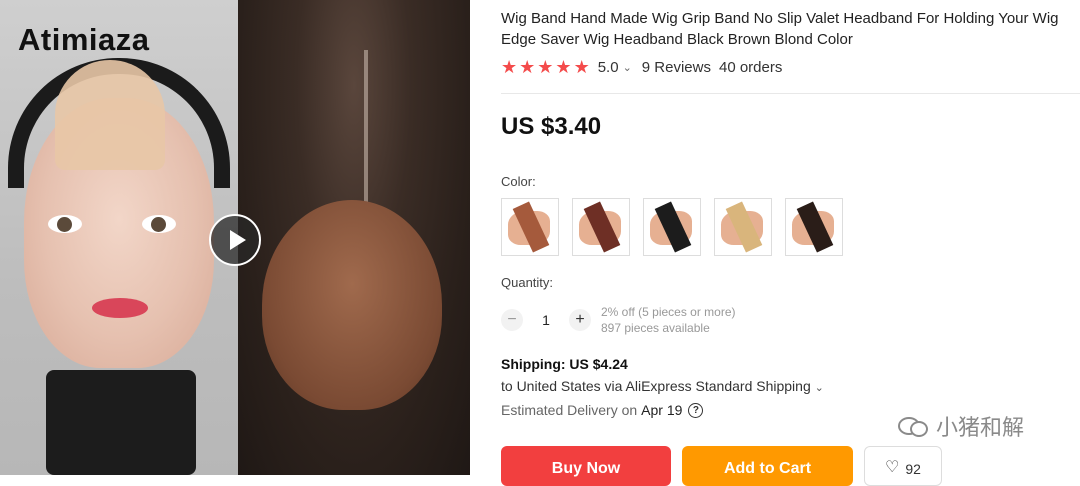  What do you see at coordinates (608, 67) in the screenshot?
I see `rating-value: 5.0` at bounding box center [608, 67].